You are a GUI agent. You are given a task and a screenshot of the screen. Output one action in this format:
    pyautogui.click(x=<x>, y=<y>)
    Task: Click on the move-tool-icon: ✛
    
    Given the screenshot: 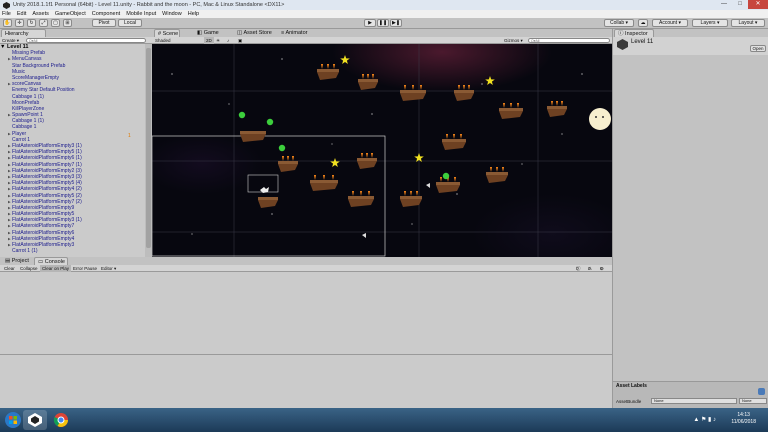 What is the action you would take?
    pyautogui.click(x=19, y=23)
    